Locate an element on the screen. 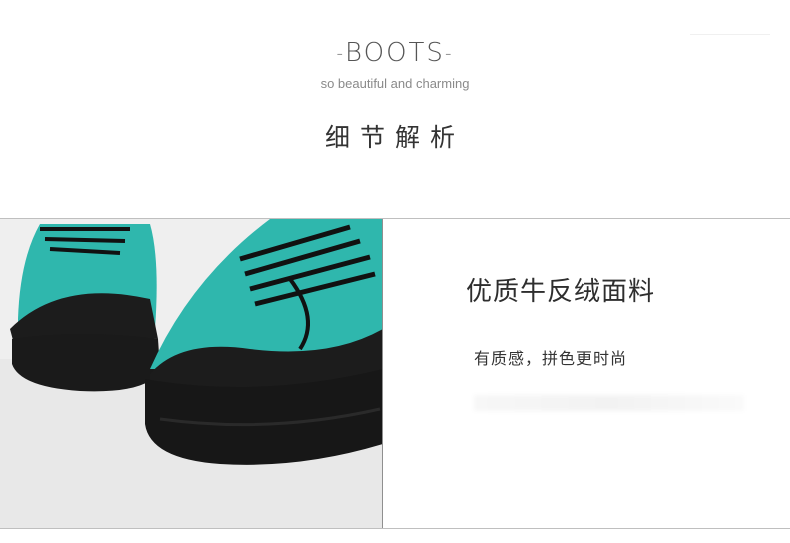 The height and width of the screenshot is (543, 790). decorative-line is located at coordinates (730, 34).